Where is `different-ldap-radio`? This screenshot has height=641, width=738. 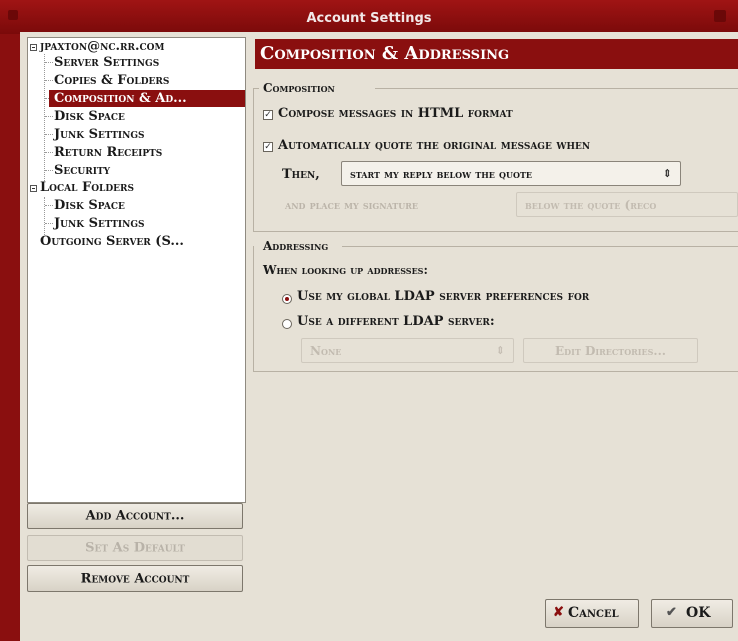 different-ldap-radio is located at coordinates (287, 324).